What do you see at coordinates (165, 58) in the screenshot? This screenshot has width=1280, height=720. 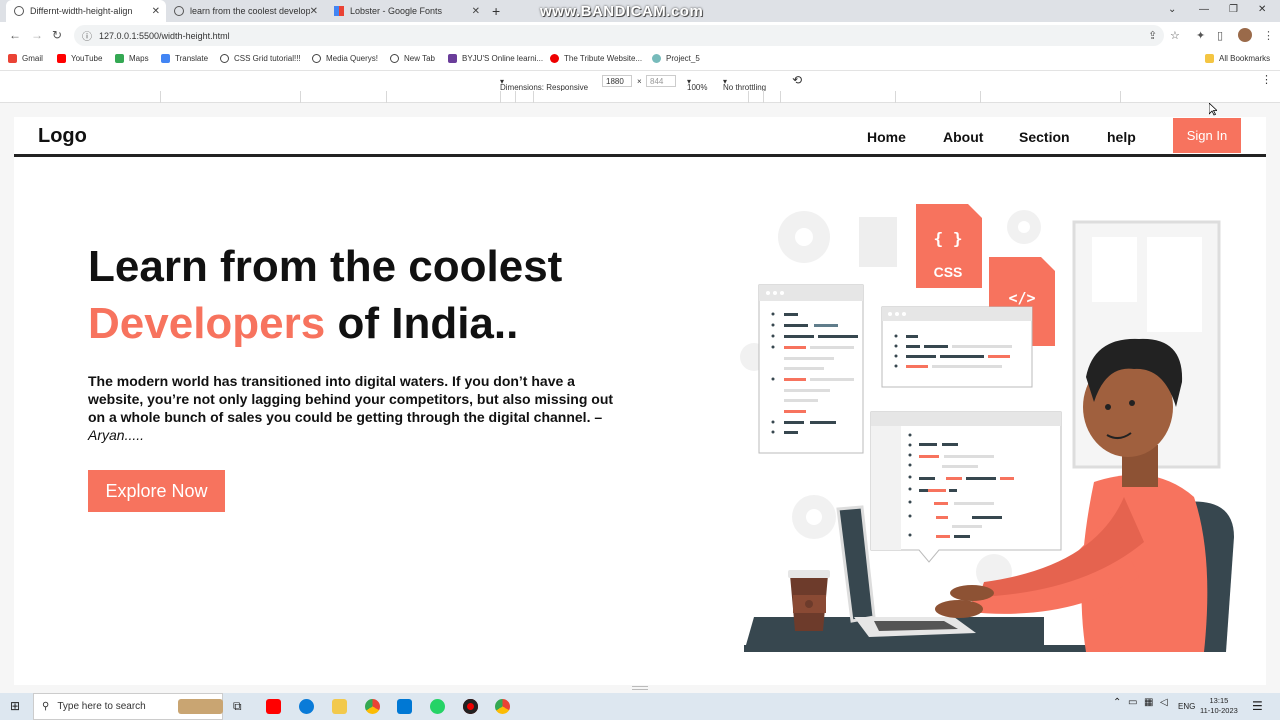 I see `translate-icon` at bounding box center [165, 58].